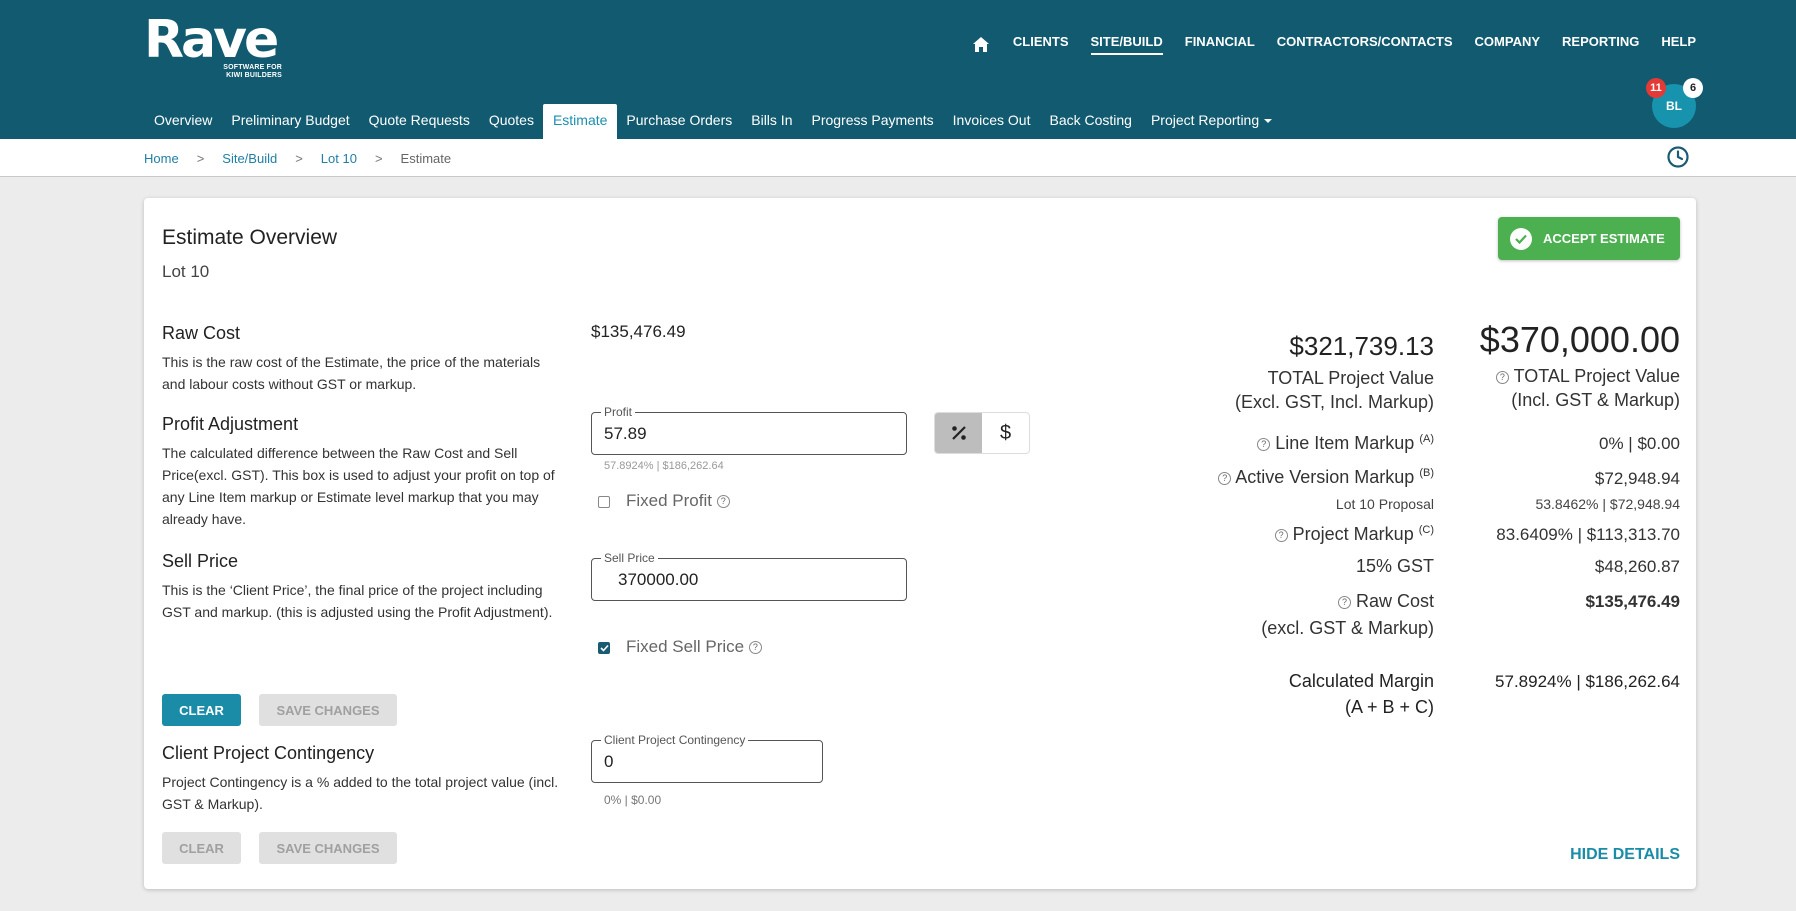 Image resolution: width=1796 pixels, height=911 pixels. What do you see at coordinates (328, 848) in the screenshot?
I see `contingency-save-changes-button: SAVE CHANGES` at bounding box center [328, 848].